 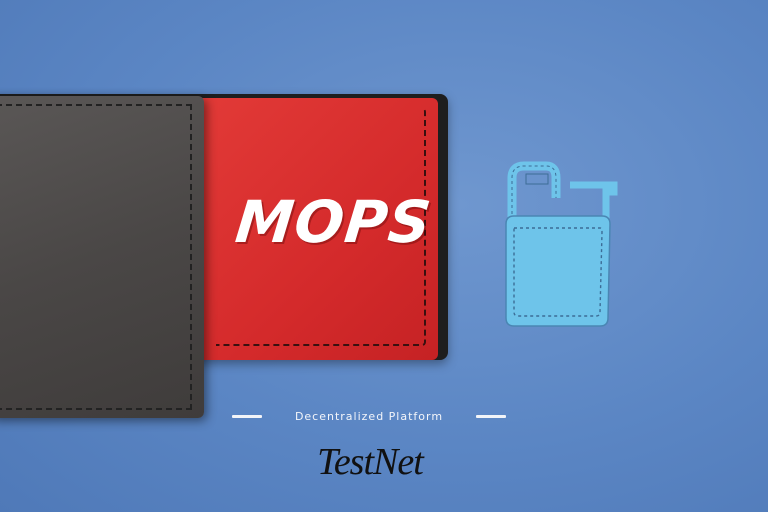 What do you see at coordinates (96, 257) in the screenshot?
I see `wallet-stitching` at bounding box center [96, 257].